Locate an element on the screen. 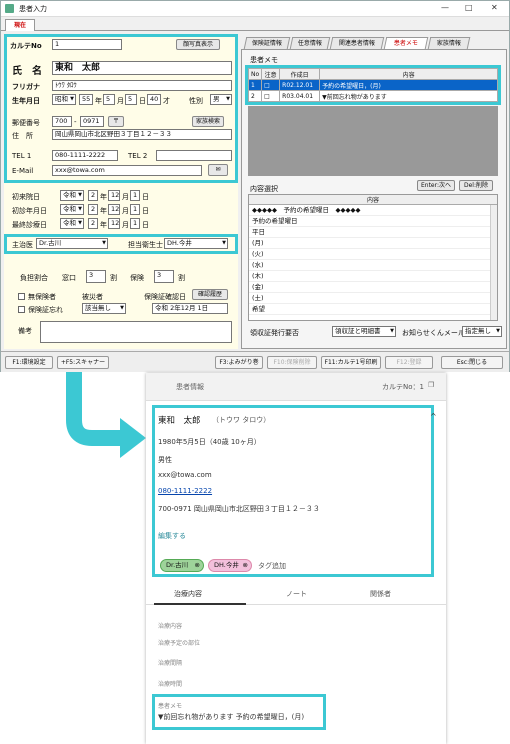 Image resolution: width=510 pixels, height=744 pixels. receipt-label: 領収証発行要否 is located at coordinates (274, 333).